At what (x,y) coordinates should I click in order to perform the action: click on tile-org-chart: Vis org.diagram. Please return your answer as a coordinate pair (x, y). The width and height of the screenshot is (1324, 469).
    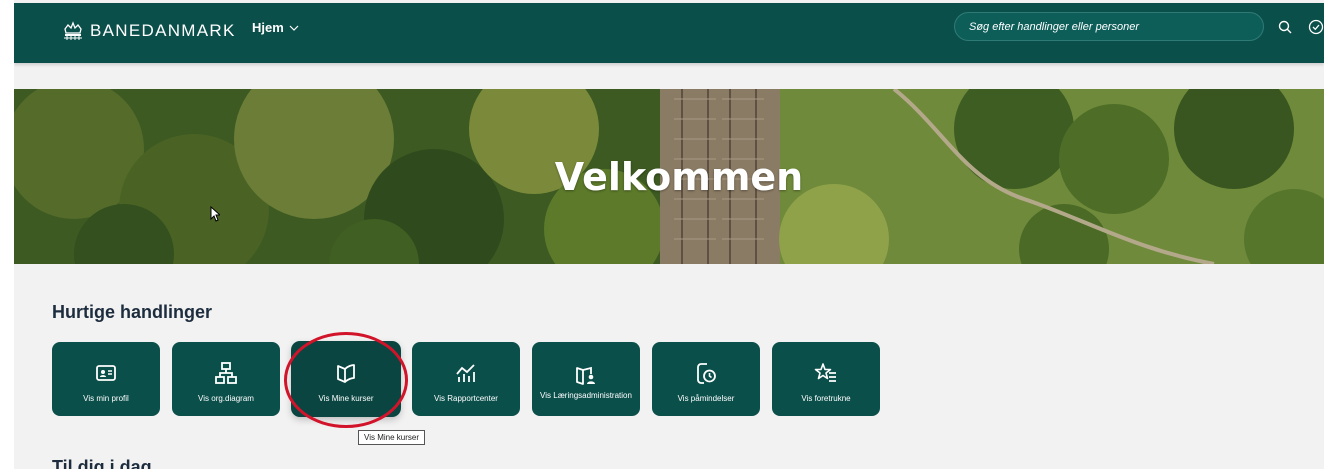
    Looking at the image, I should click on (226, 379).